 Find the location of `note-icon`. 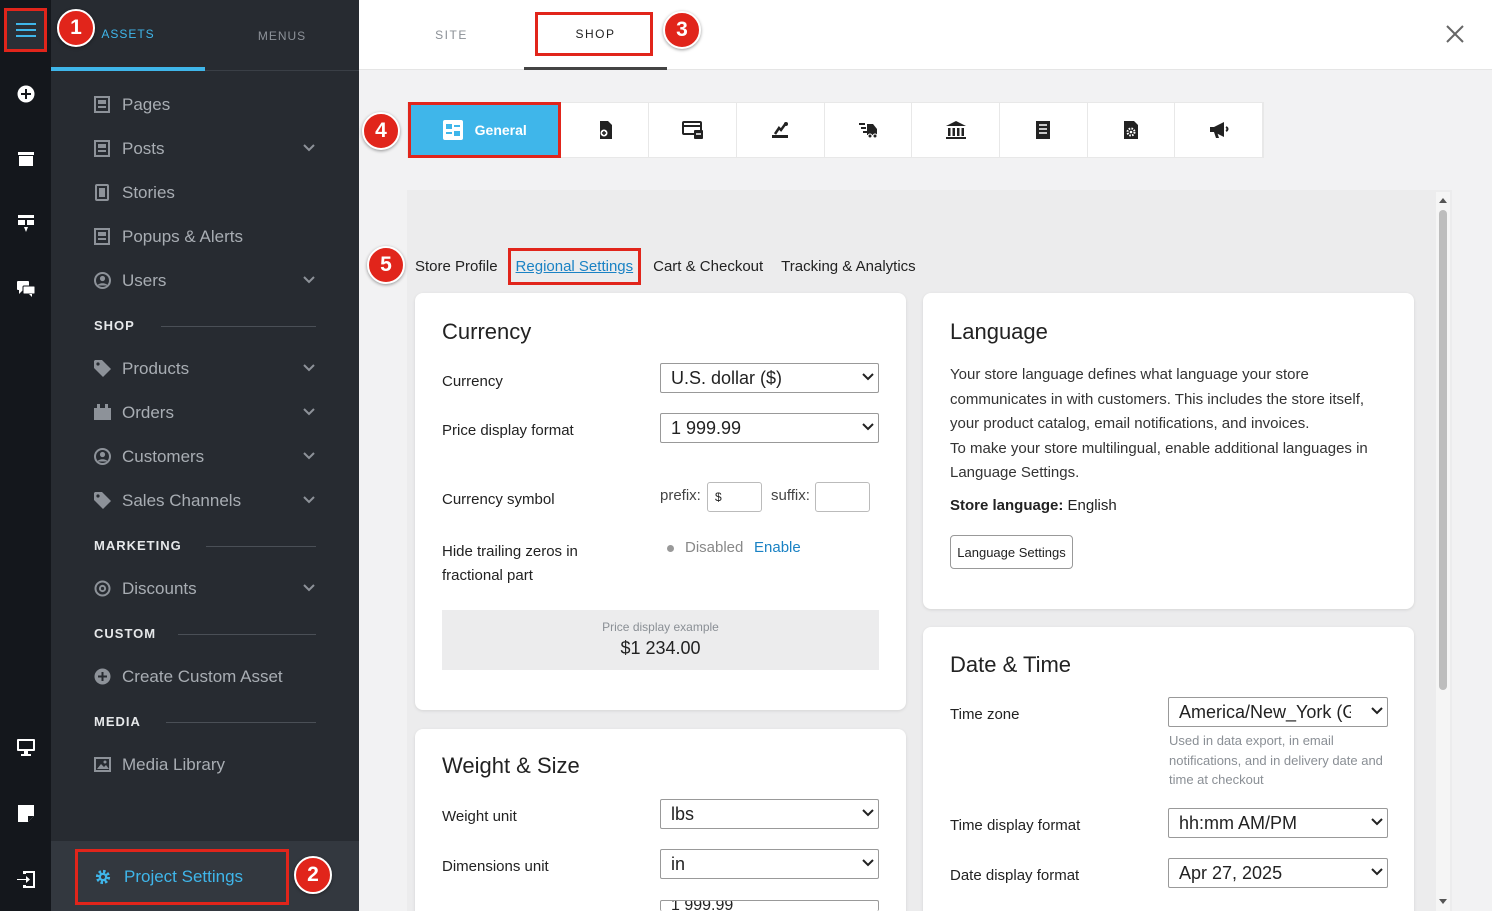

note-icon is located at coordinates (25, 813).